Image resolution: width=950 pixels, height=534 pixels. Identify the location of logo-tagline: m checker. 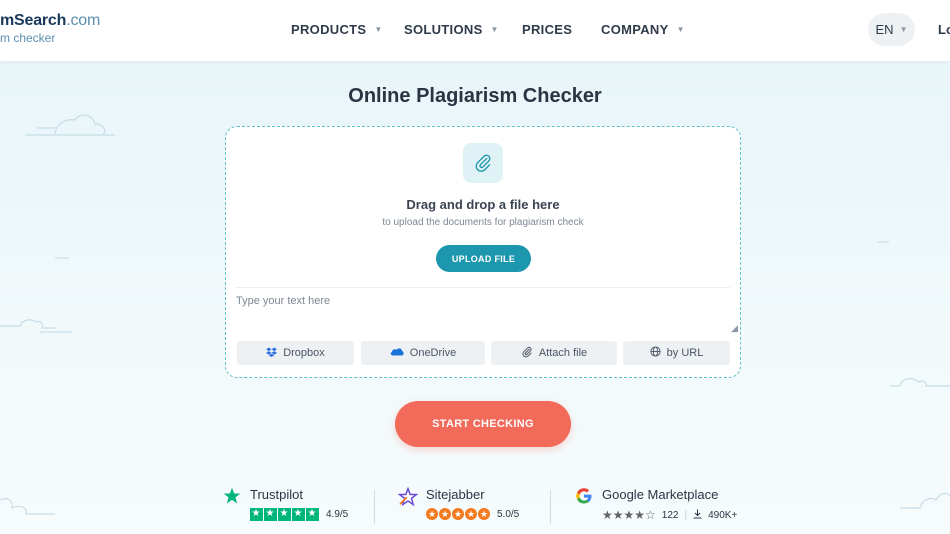
(28, 38).